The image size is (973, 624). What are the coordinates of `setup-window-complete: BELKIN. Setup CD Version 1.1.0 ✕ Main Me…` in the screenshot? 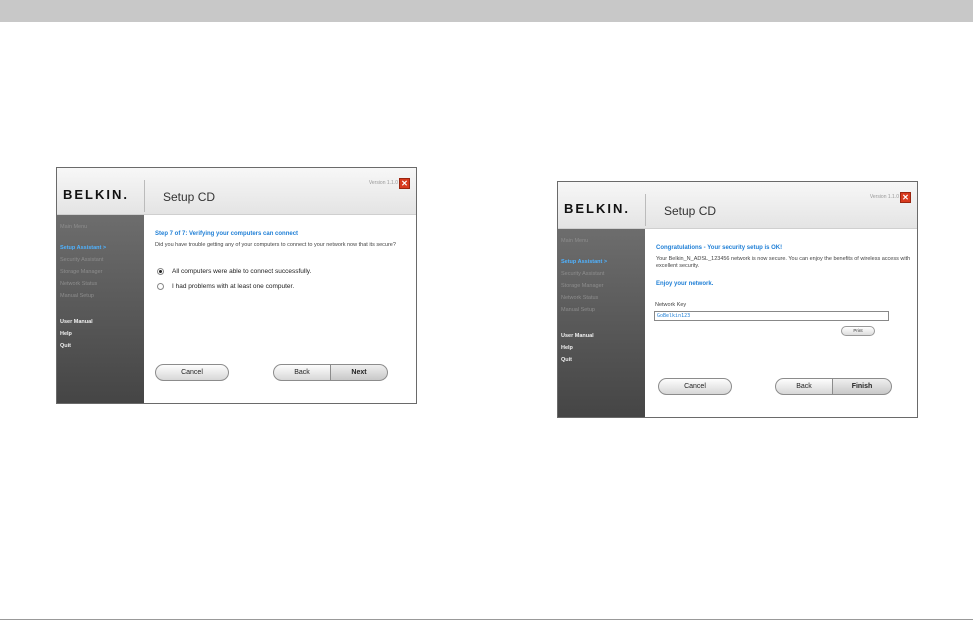 It's located at (737, 299).